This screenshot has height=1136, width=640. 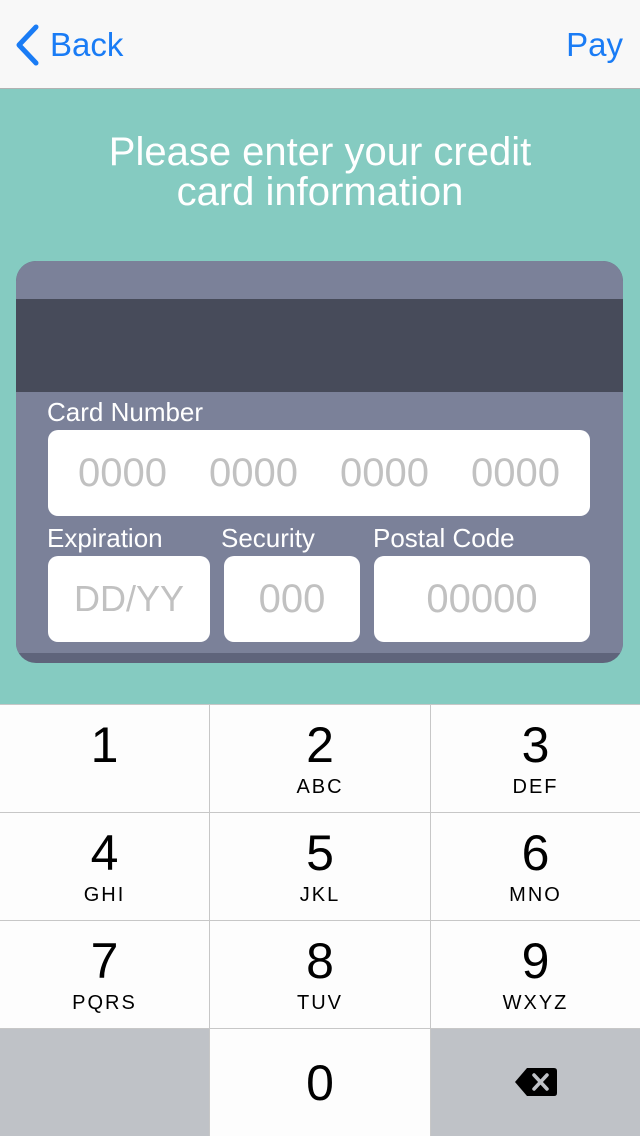 I want to click on security-label: Security, so click(x=268, y=538).